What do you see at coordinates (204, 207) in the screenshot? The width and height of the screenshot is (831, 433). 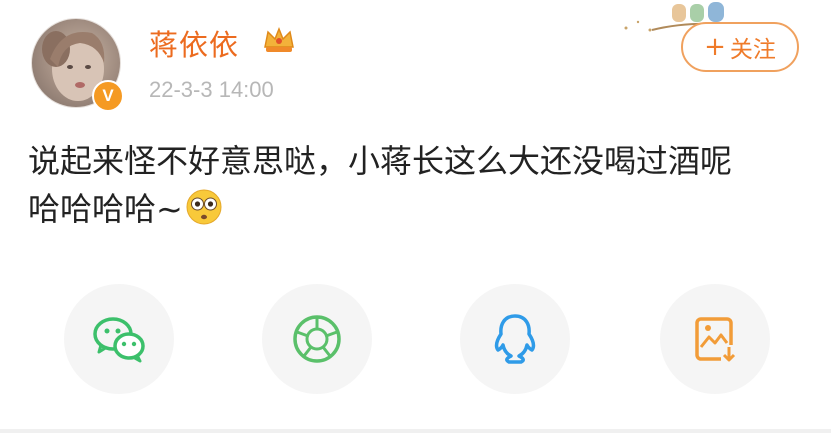 I see `wide-eyed-emoji-icon` at bounding box center [204, 207].